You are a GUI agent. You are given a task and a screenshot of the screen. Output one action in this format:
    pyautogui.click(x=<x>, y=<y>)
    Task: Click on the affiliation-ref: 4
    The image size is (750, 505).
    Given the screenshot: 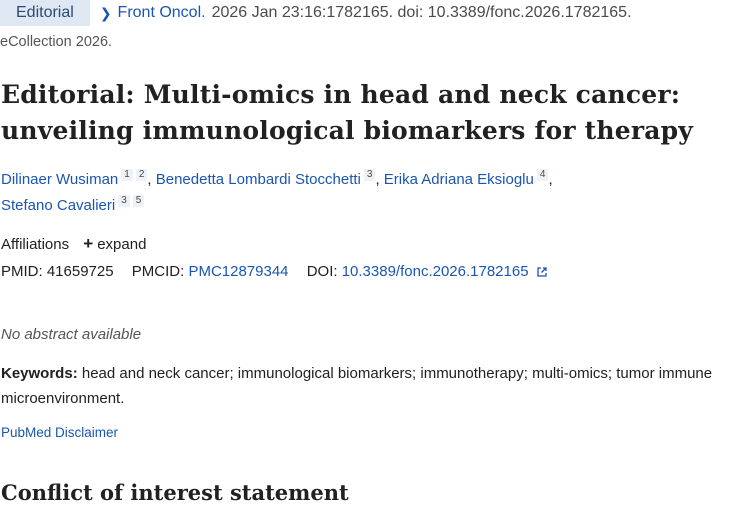 What is the action you would take?
    pyautogui.click(x=542, y=175)
    